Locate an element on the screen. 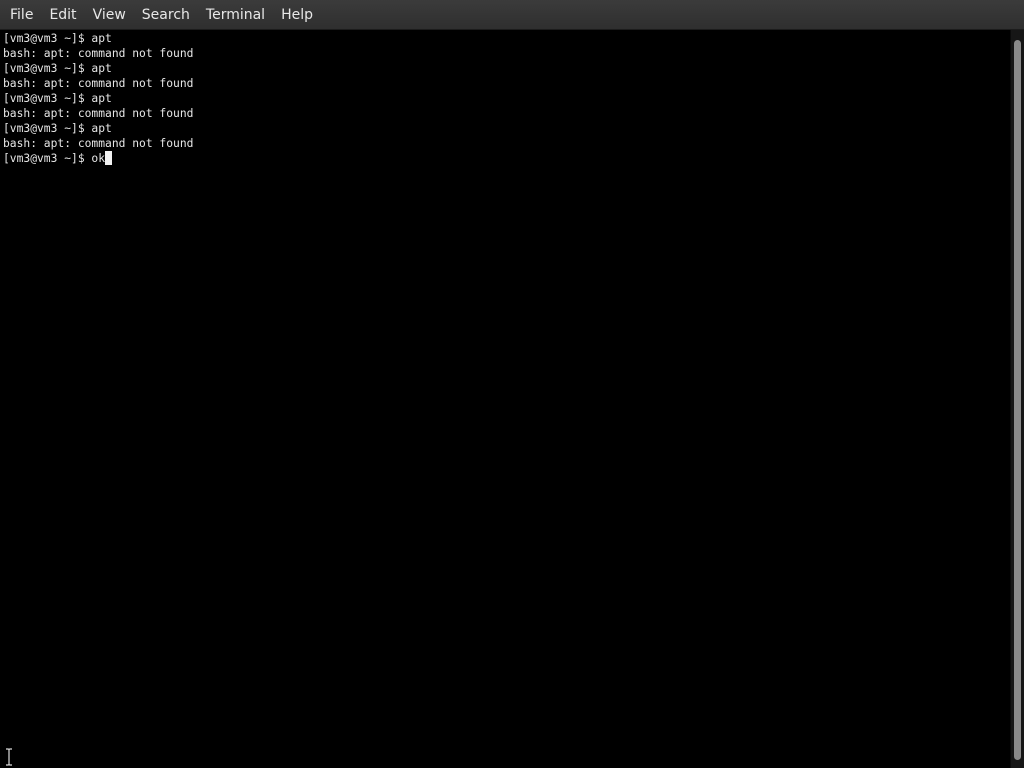  menu-help: Help is located at coordinates (297, 15).